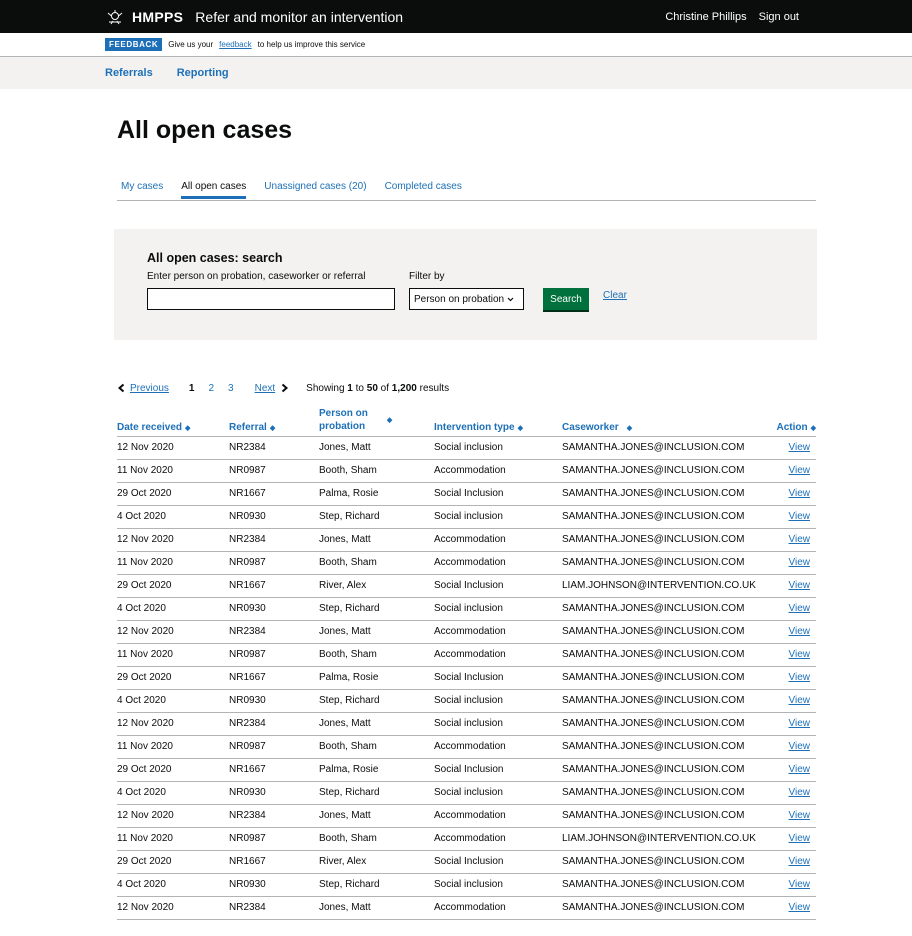 This screenshot has height=936, width=912. What do you see at coordinates (315, 189) in the screenshot?
I see `tab-unassigned-cases: Unassigned cases (20)` at bounding box center [315, 189].